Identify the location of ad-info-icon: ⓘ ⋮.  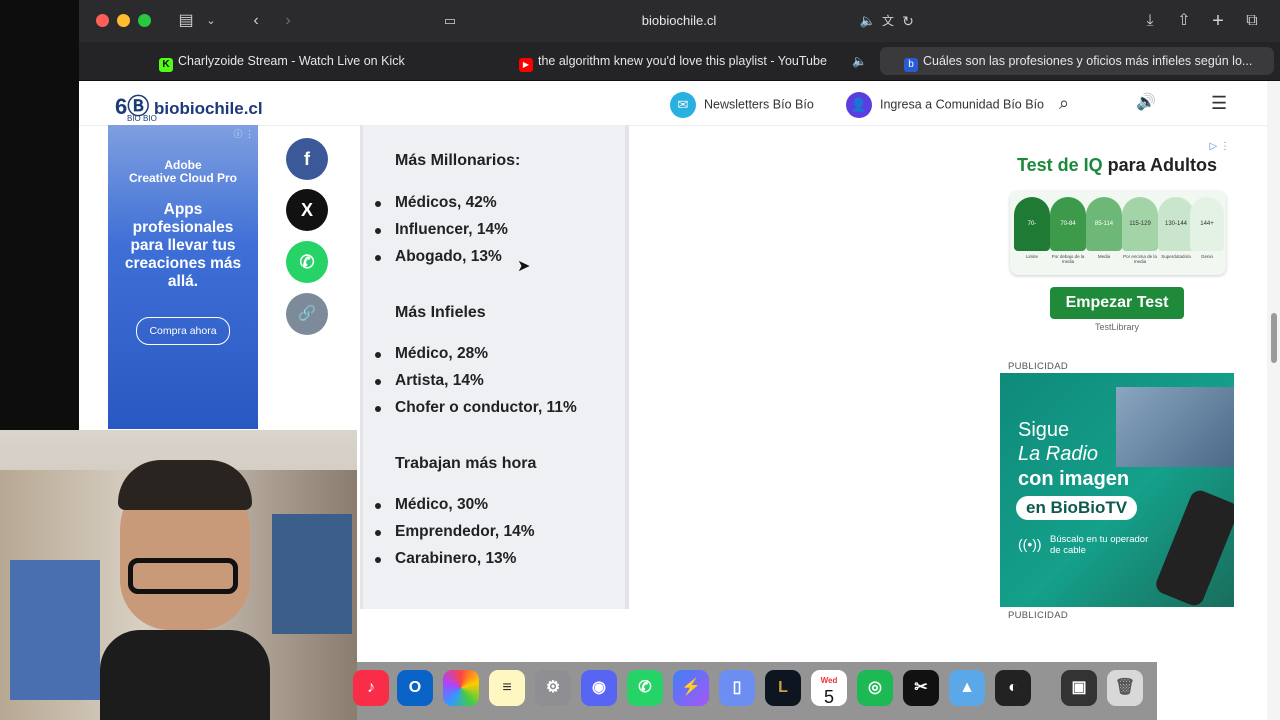
(243, 133).